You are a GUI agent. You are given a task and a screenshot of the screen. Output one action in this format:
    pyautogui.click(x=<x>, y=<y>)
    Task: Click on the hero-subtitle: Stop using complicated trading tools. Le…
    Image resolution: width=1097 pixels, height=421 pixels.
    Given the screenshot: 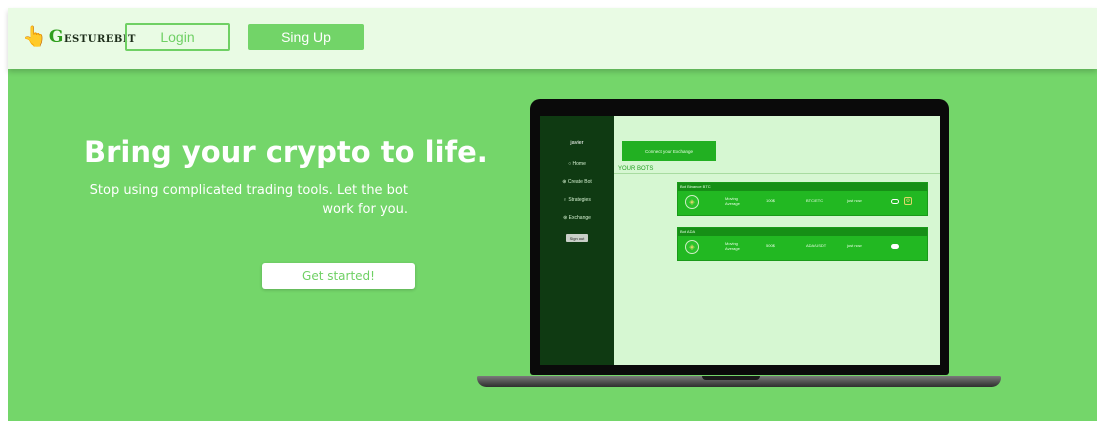 What is the action you would take?
    pyautogui.click(x=248, y=200)
    